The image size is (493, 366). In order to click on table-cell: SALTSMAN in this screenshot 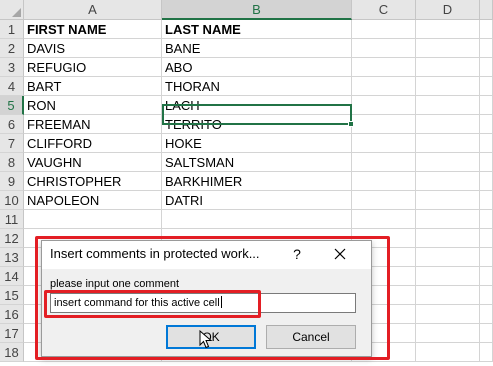, I will do `click(257, 162)`.